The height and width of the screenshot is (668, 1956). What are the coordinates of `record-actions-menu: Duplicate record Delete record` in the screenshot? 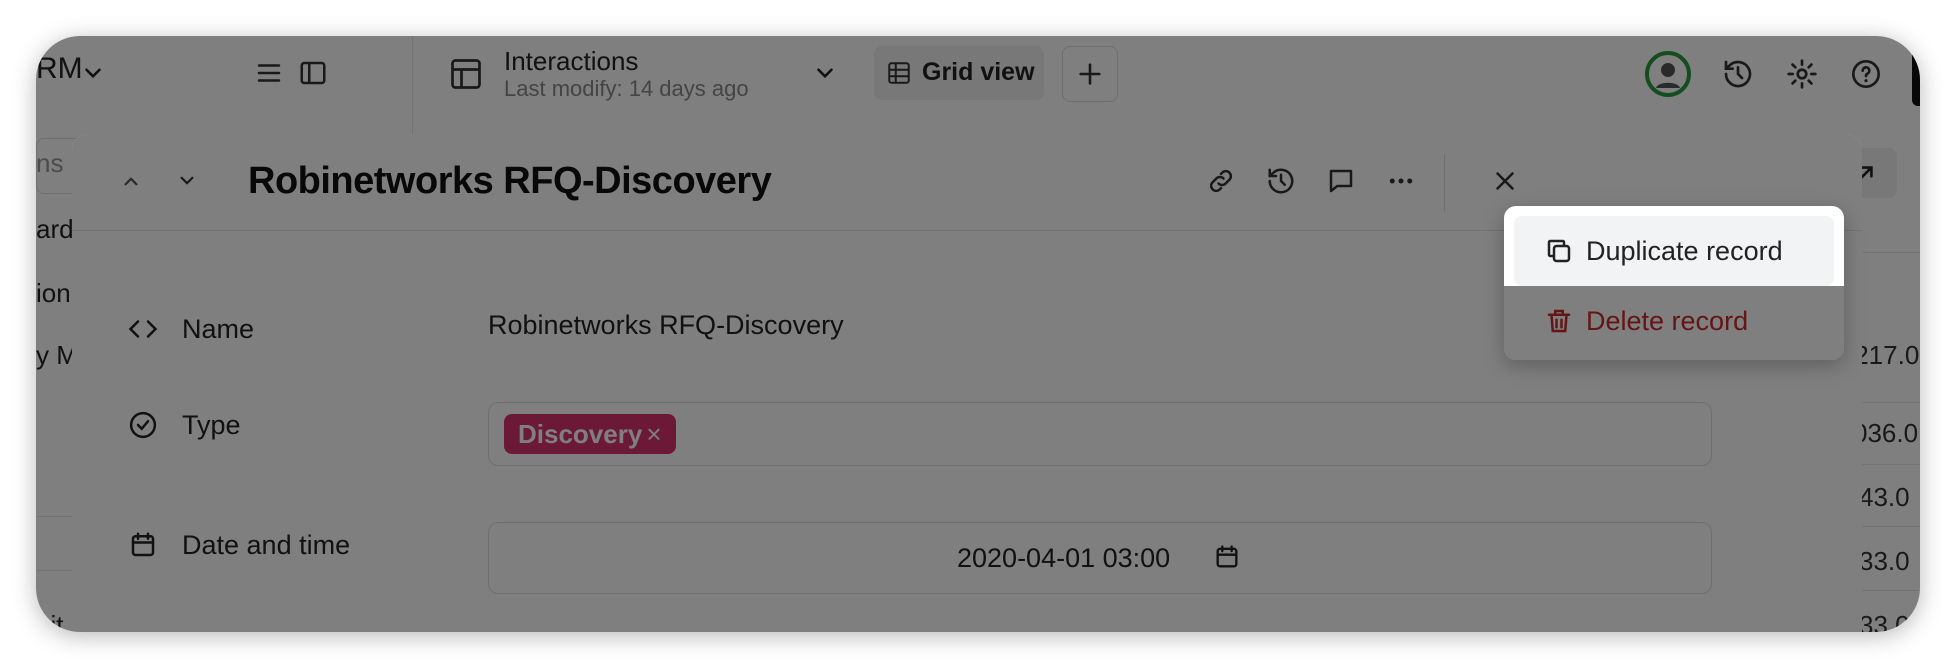 It's located at (1674, 283).